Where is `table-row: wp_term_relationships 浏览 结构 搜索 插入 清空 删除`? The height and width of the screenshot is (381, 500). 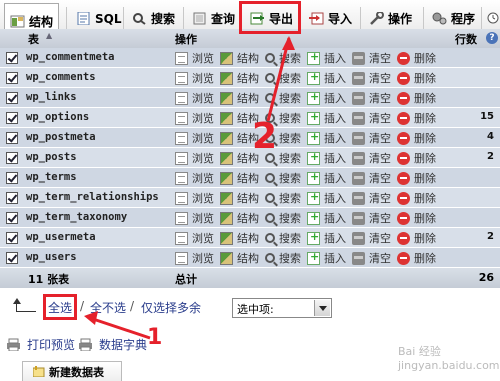
table-row: wp_term_relationships 浏览 结构 搜索 插入 清空 删除 is located at coordinates (250, 198).